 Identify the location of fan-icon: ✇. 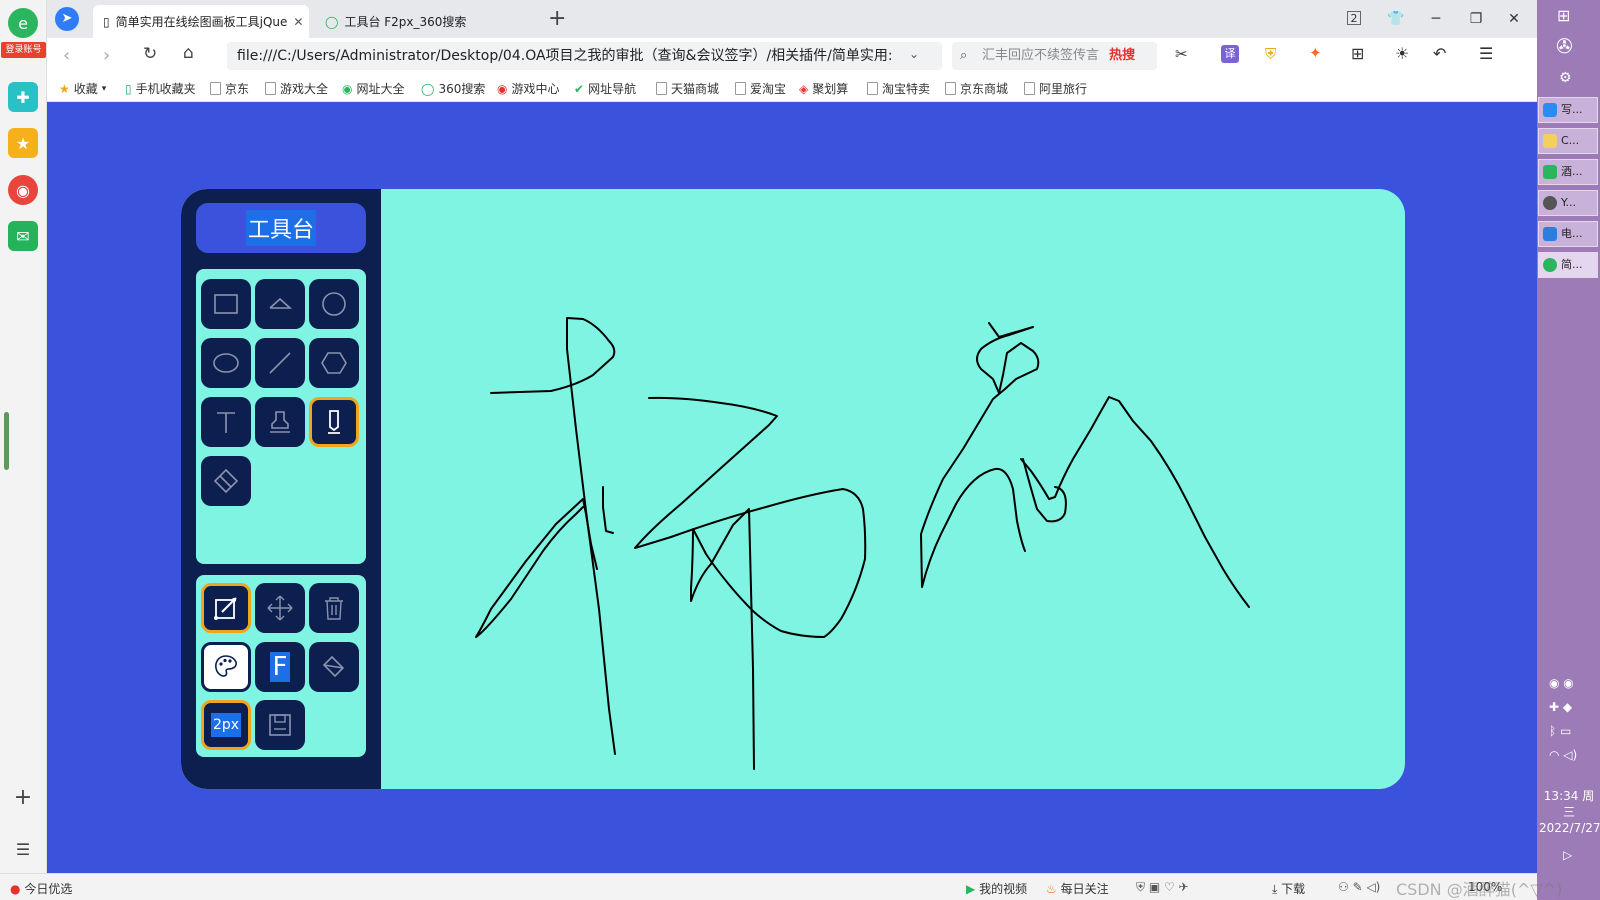
(1564, 46).